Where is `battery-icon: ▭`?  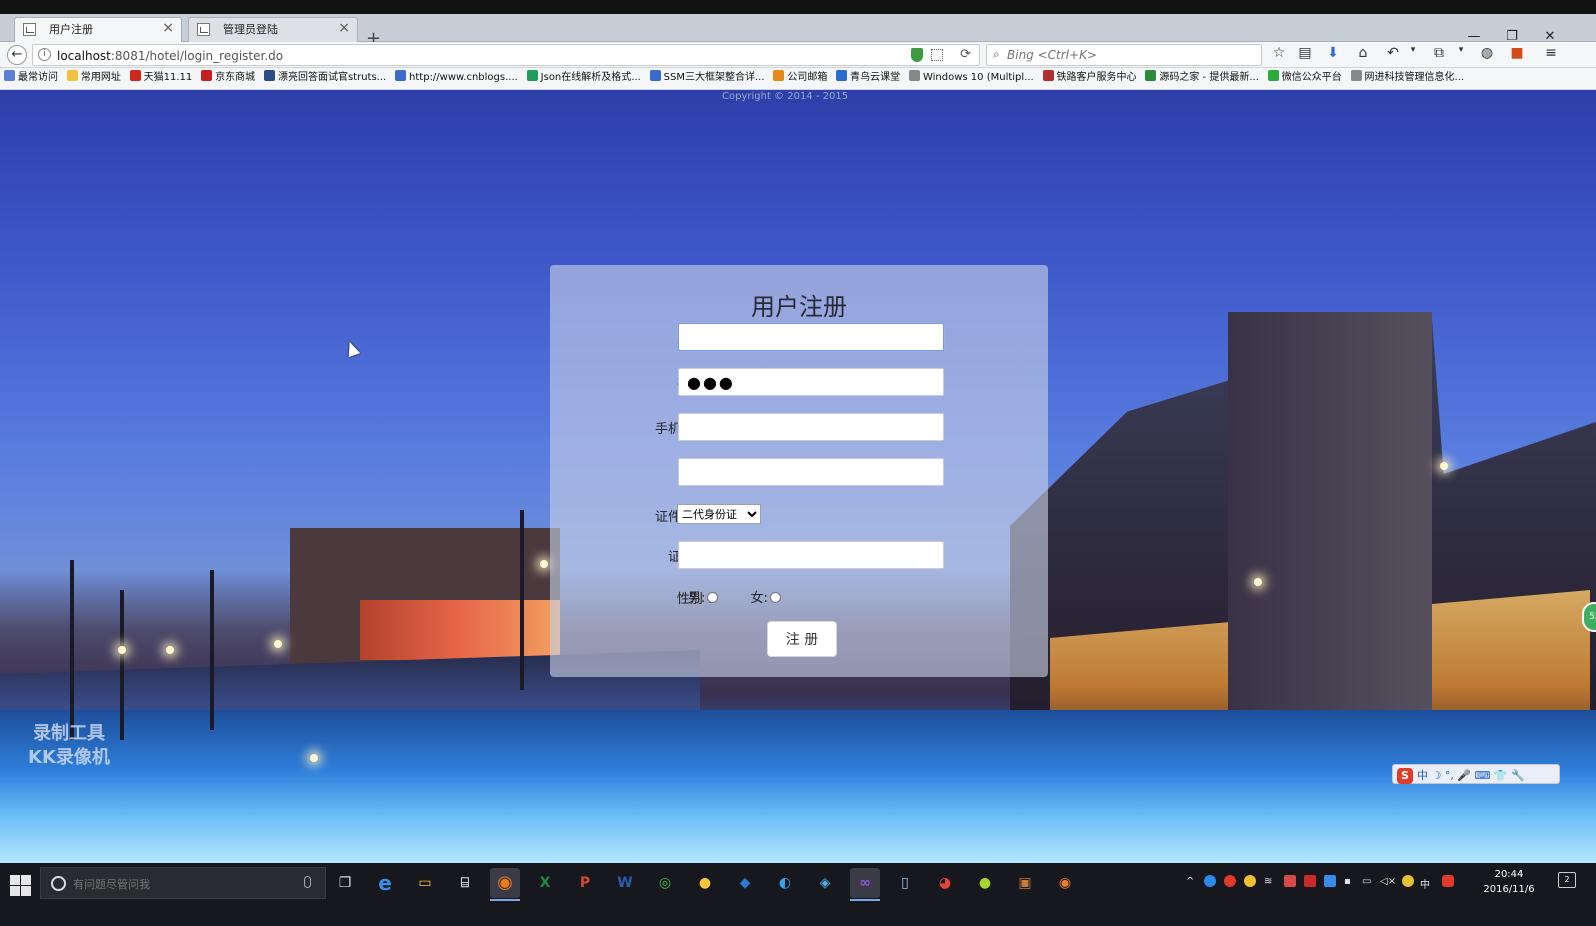
battery-icon: ▭ is located at coordinates (1366, 881).